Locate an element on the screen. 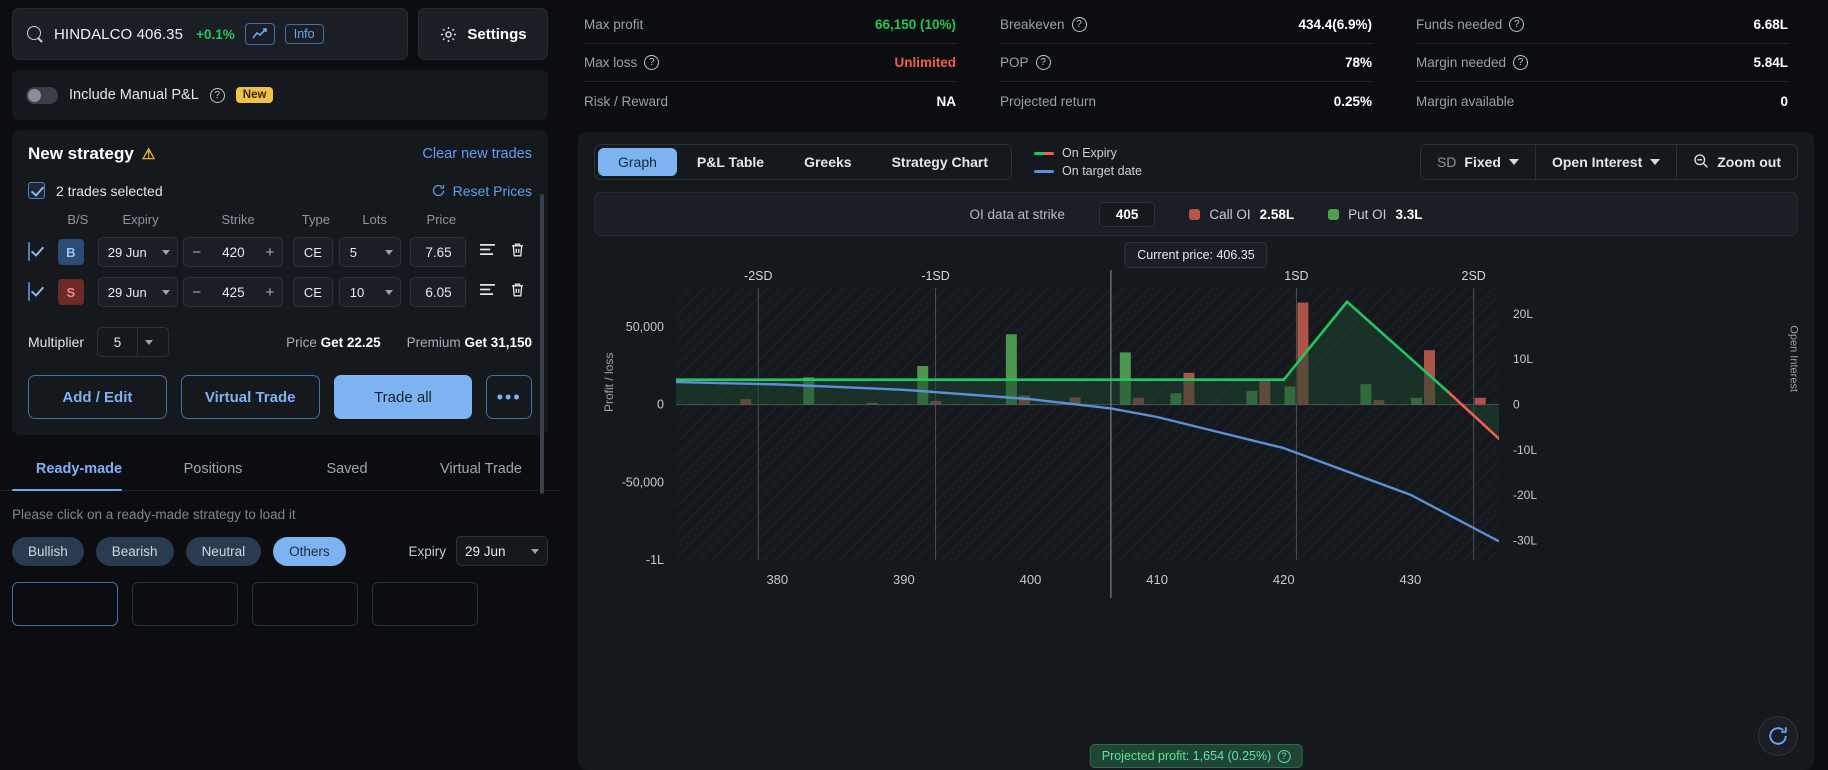  row-bs-cell: S is located at coordinates (77, 292).